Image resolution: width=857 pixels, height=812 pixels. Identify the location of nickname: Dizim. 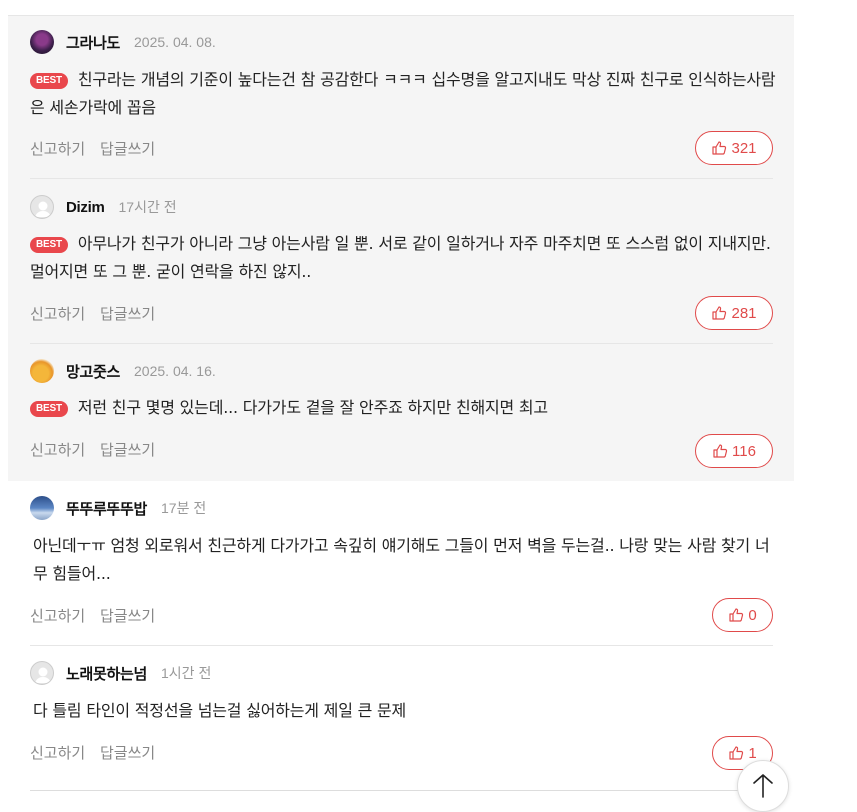
(85, 207).